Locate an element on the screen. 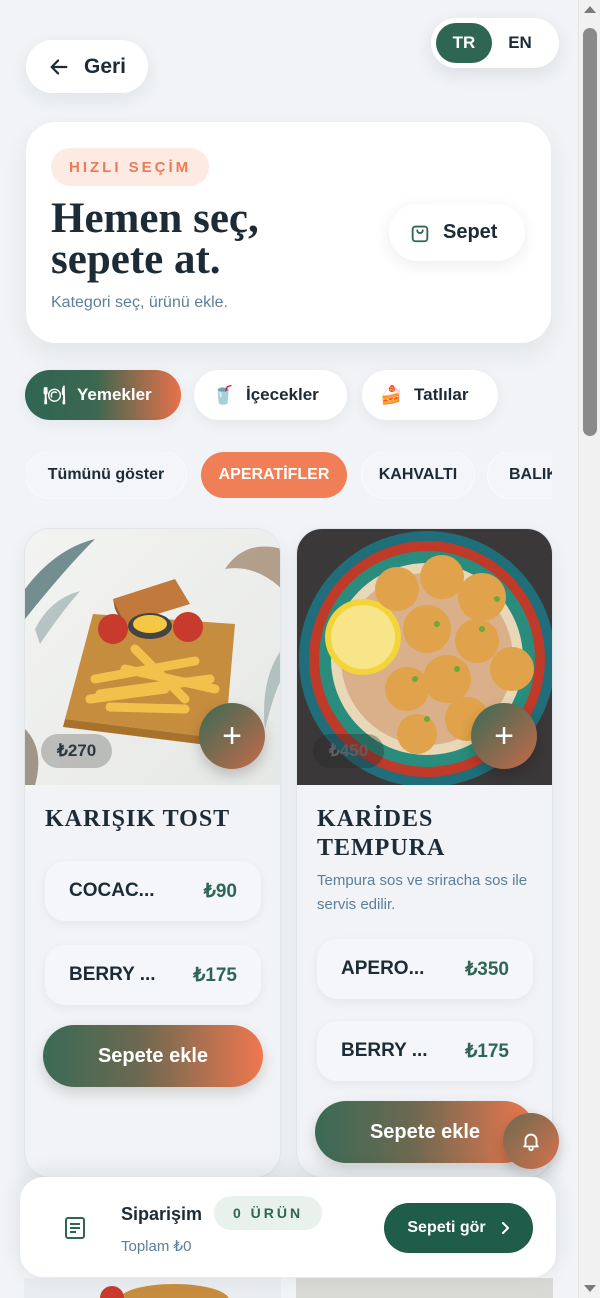 This screenshot has height=1298, width=600. cart-label: Sepet is located at coordinates (470, 232).